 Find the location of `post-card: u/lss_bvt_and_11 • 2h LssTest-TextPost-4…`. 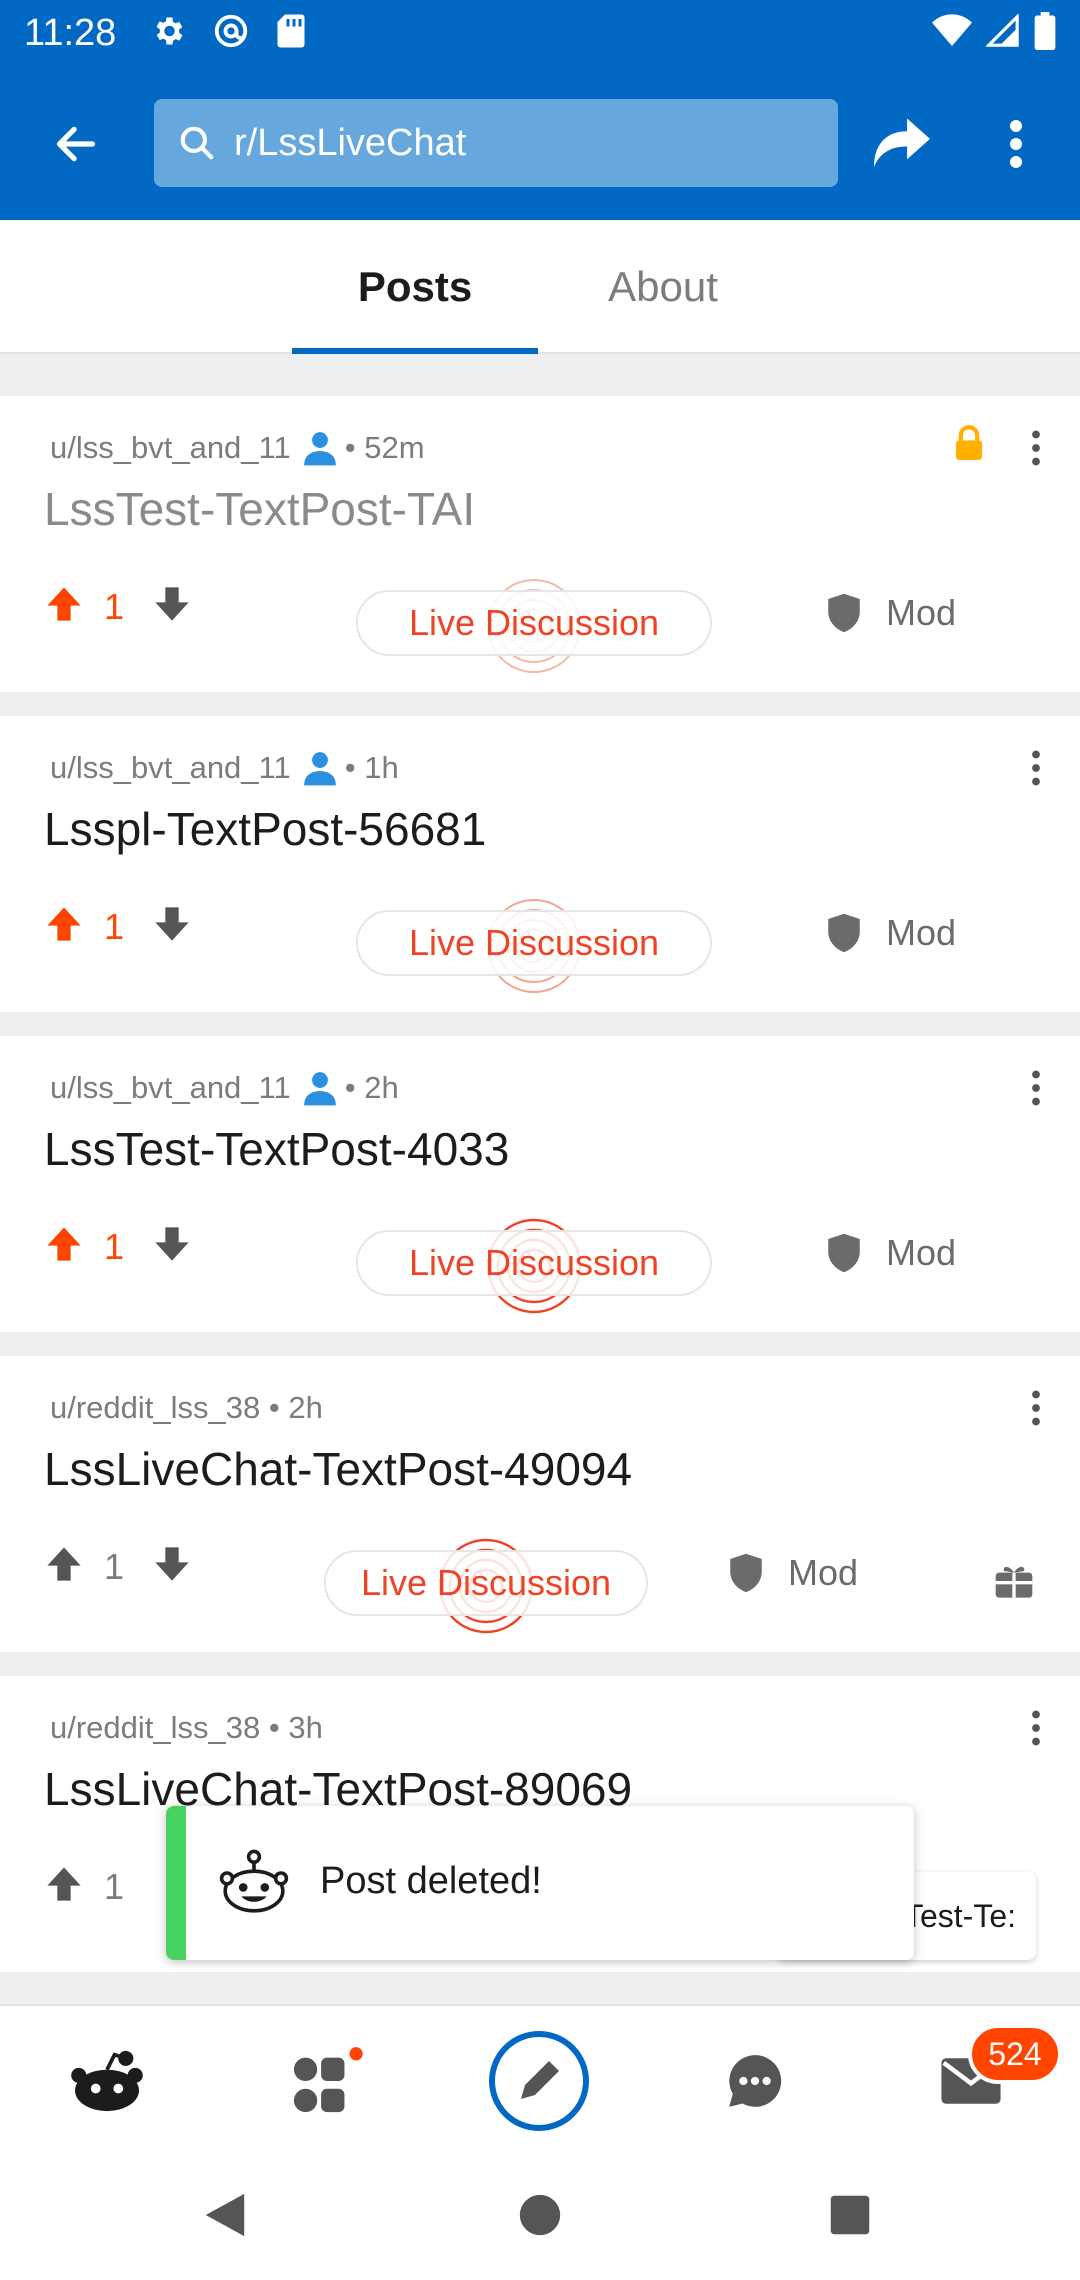

post-card: u/lss_bvt_and_11 • 2h LssTest-TextPost-4… is located at coordinates (540, 1184).